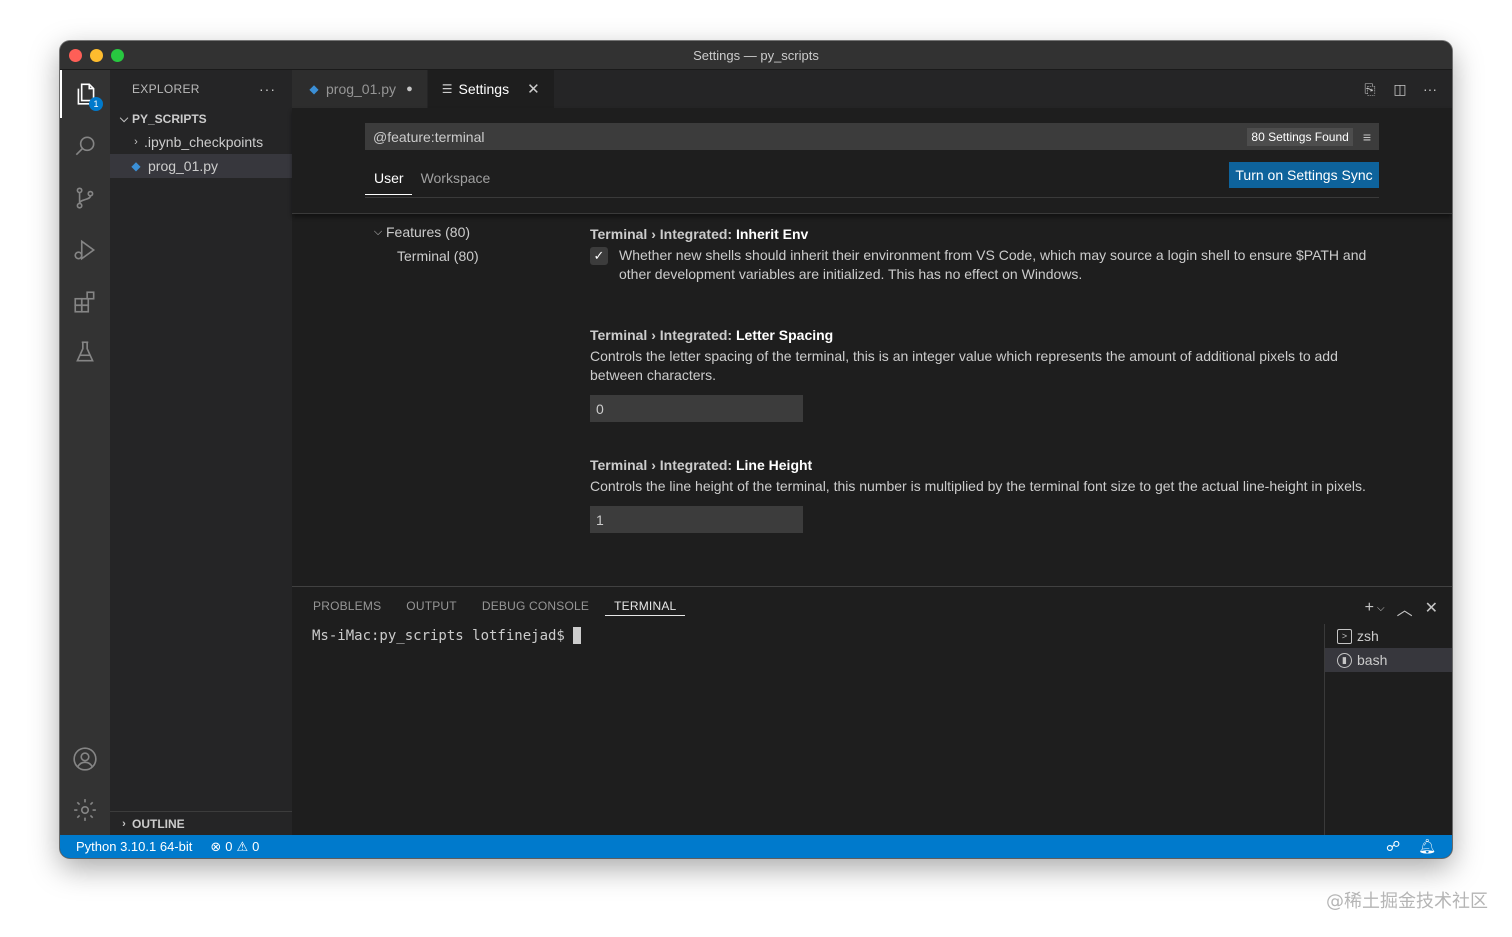 This screenshot has width=1512, height=937. Describe the element at coordinates (985, 234) in the screenshot. I see `setting-title: Terminal › Integrated: Inherit Env` at that location.